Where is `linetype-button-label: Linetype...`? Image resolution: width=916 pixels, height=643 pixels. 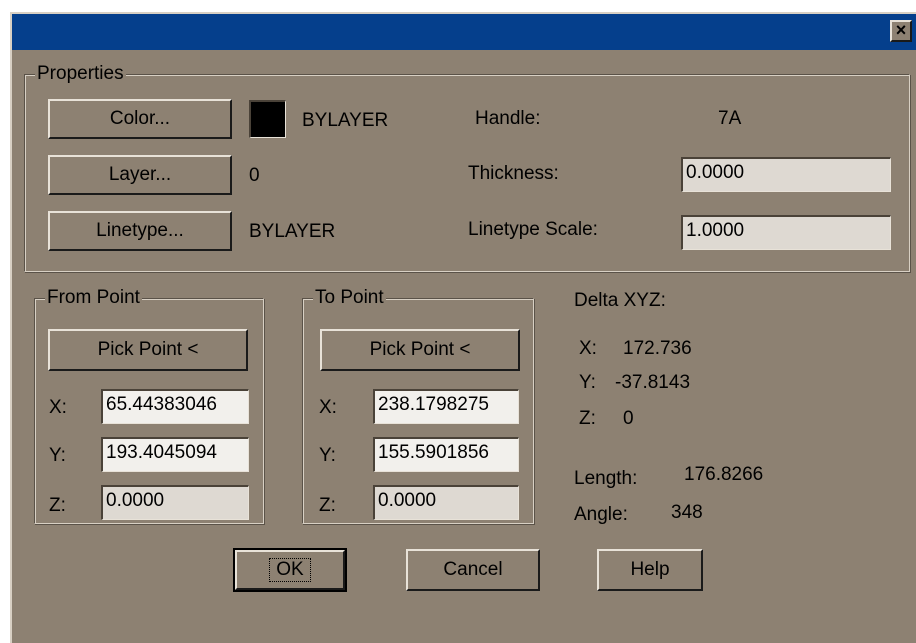
linetype-button-label: Linetype... is located at coordinates (140, 230).